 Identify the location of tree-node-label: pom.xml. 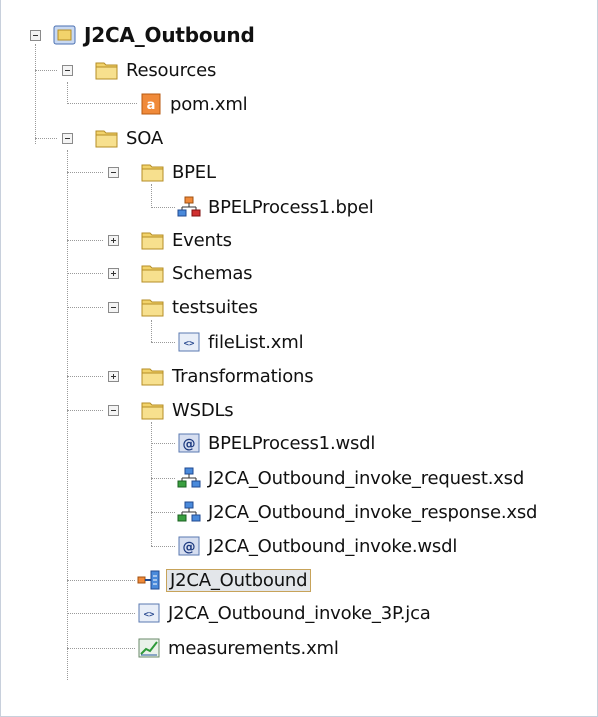
(209, 104).